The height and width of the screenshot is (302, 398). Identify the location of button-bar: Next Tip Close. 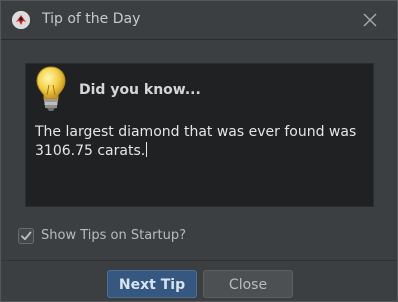
(199, 280).